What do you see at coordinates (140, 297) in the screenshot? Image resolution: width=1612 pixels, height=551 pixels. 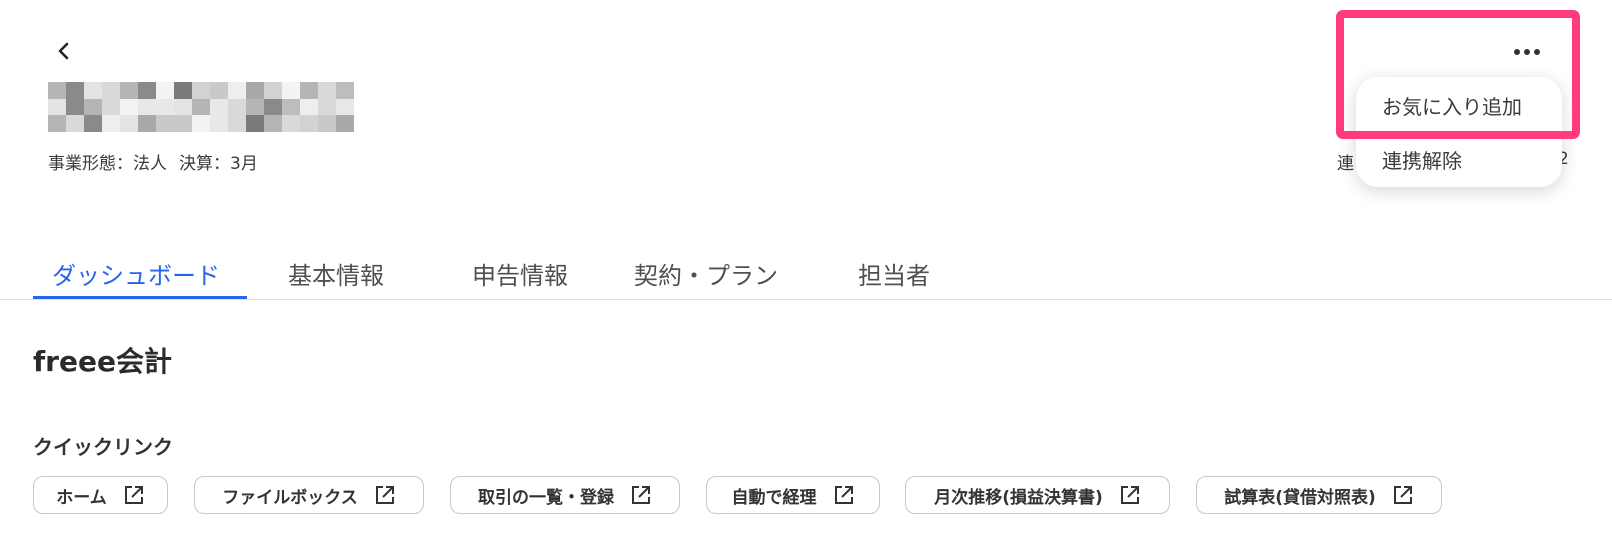 I see `active-tab-indicator` at bounding box center [140, 297].